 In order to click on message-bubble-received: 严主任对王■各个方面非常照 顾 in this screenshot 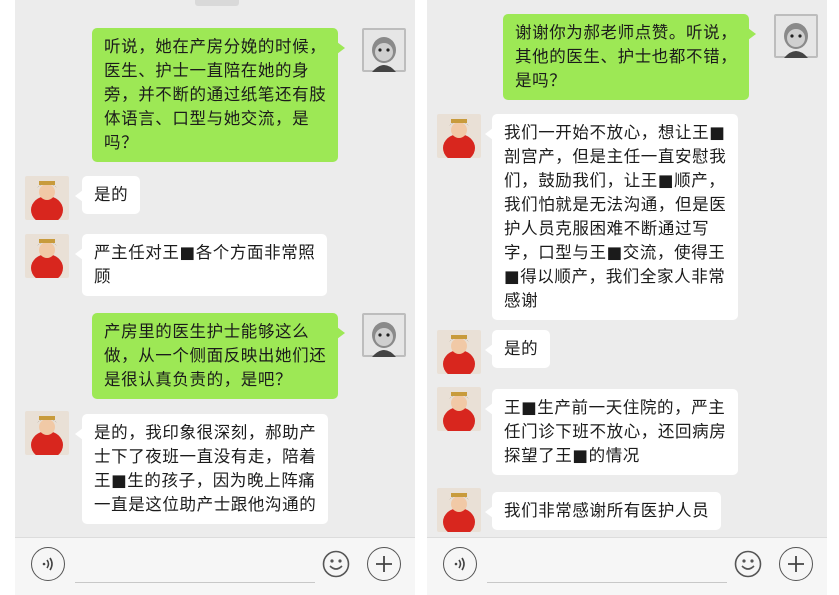, I will do `click(201, 265)`.